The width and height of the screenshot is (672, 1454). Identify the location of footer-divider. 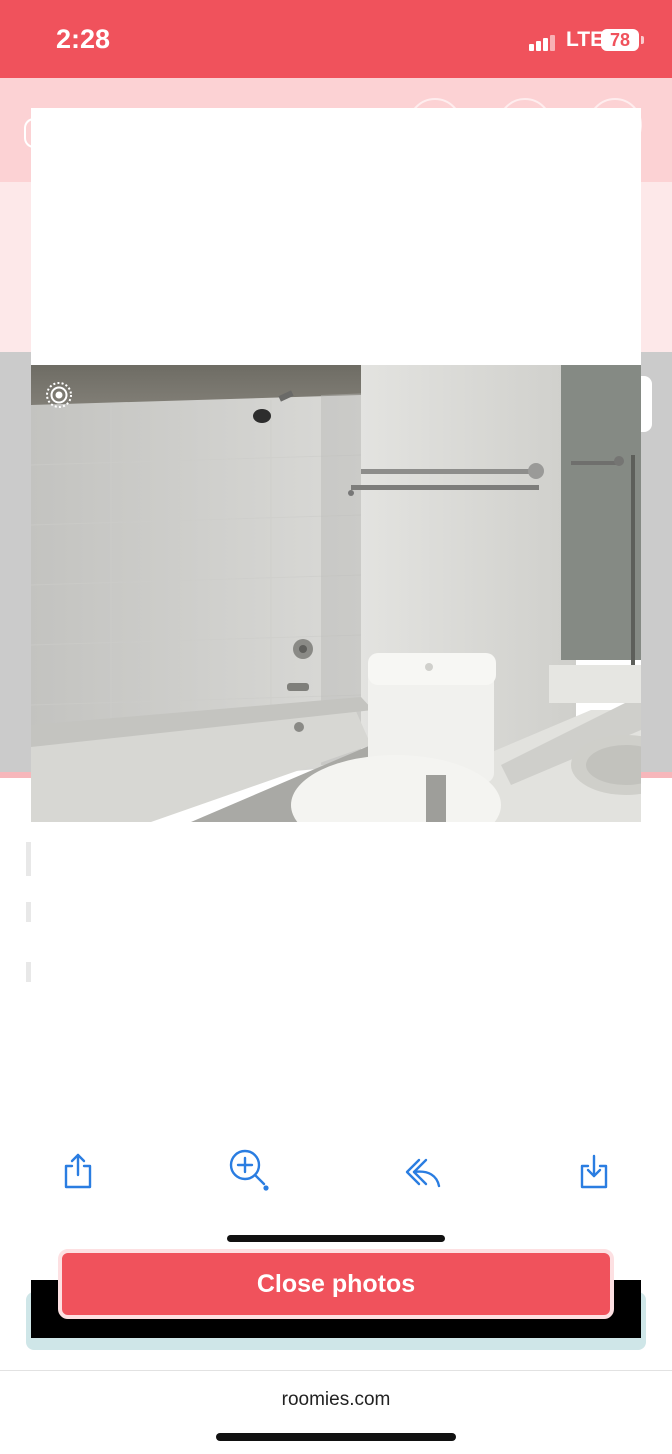
(336, 1370).